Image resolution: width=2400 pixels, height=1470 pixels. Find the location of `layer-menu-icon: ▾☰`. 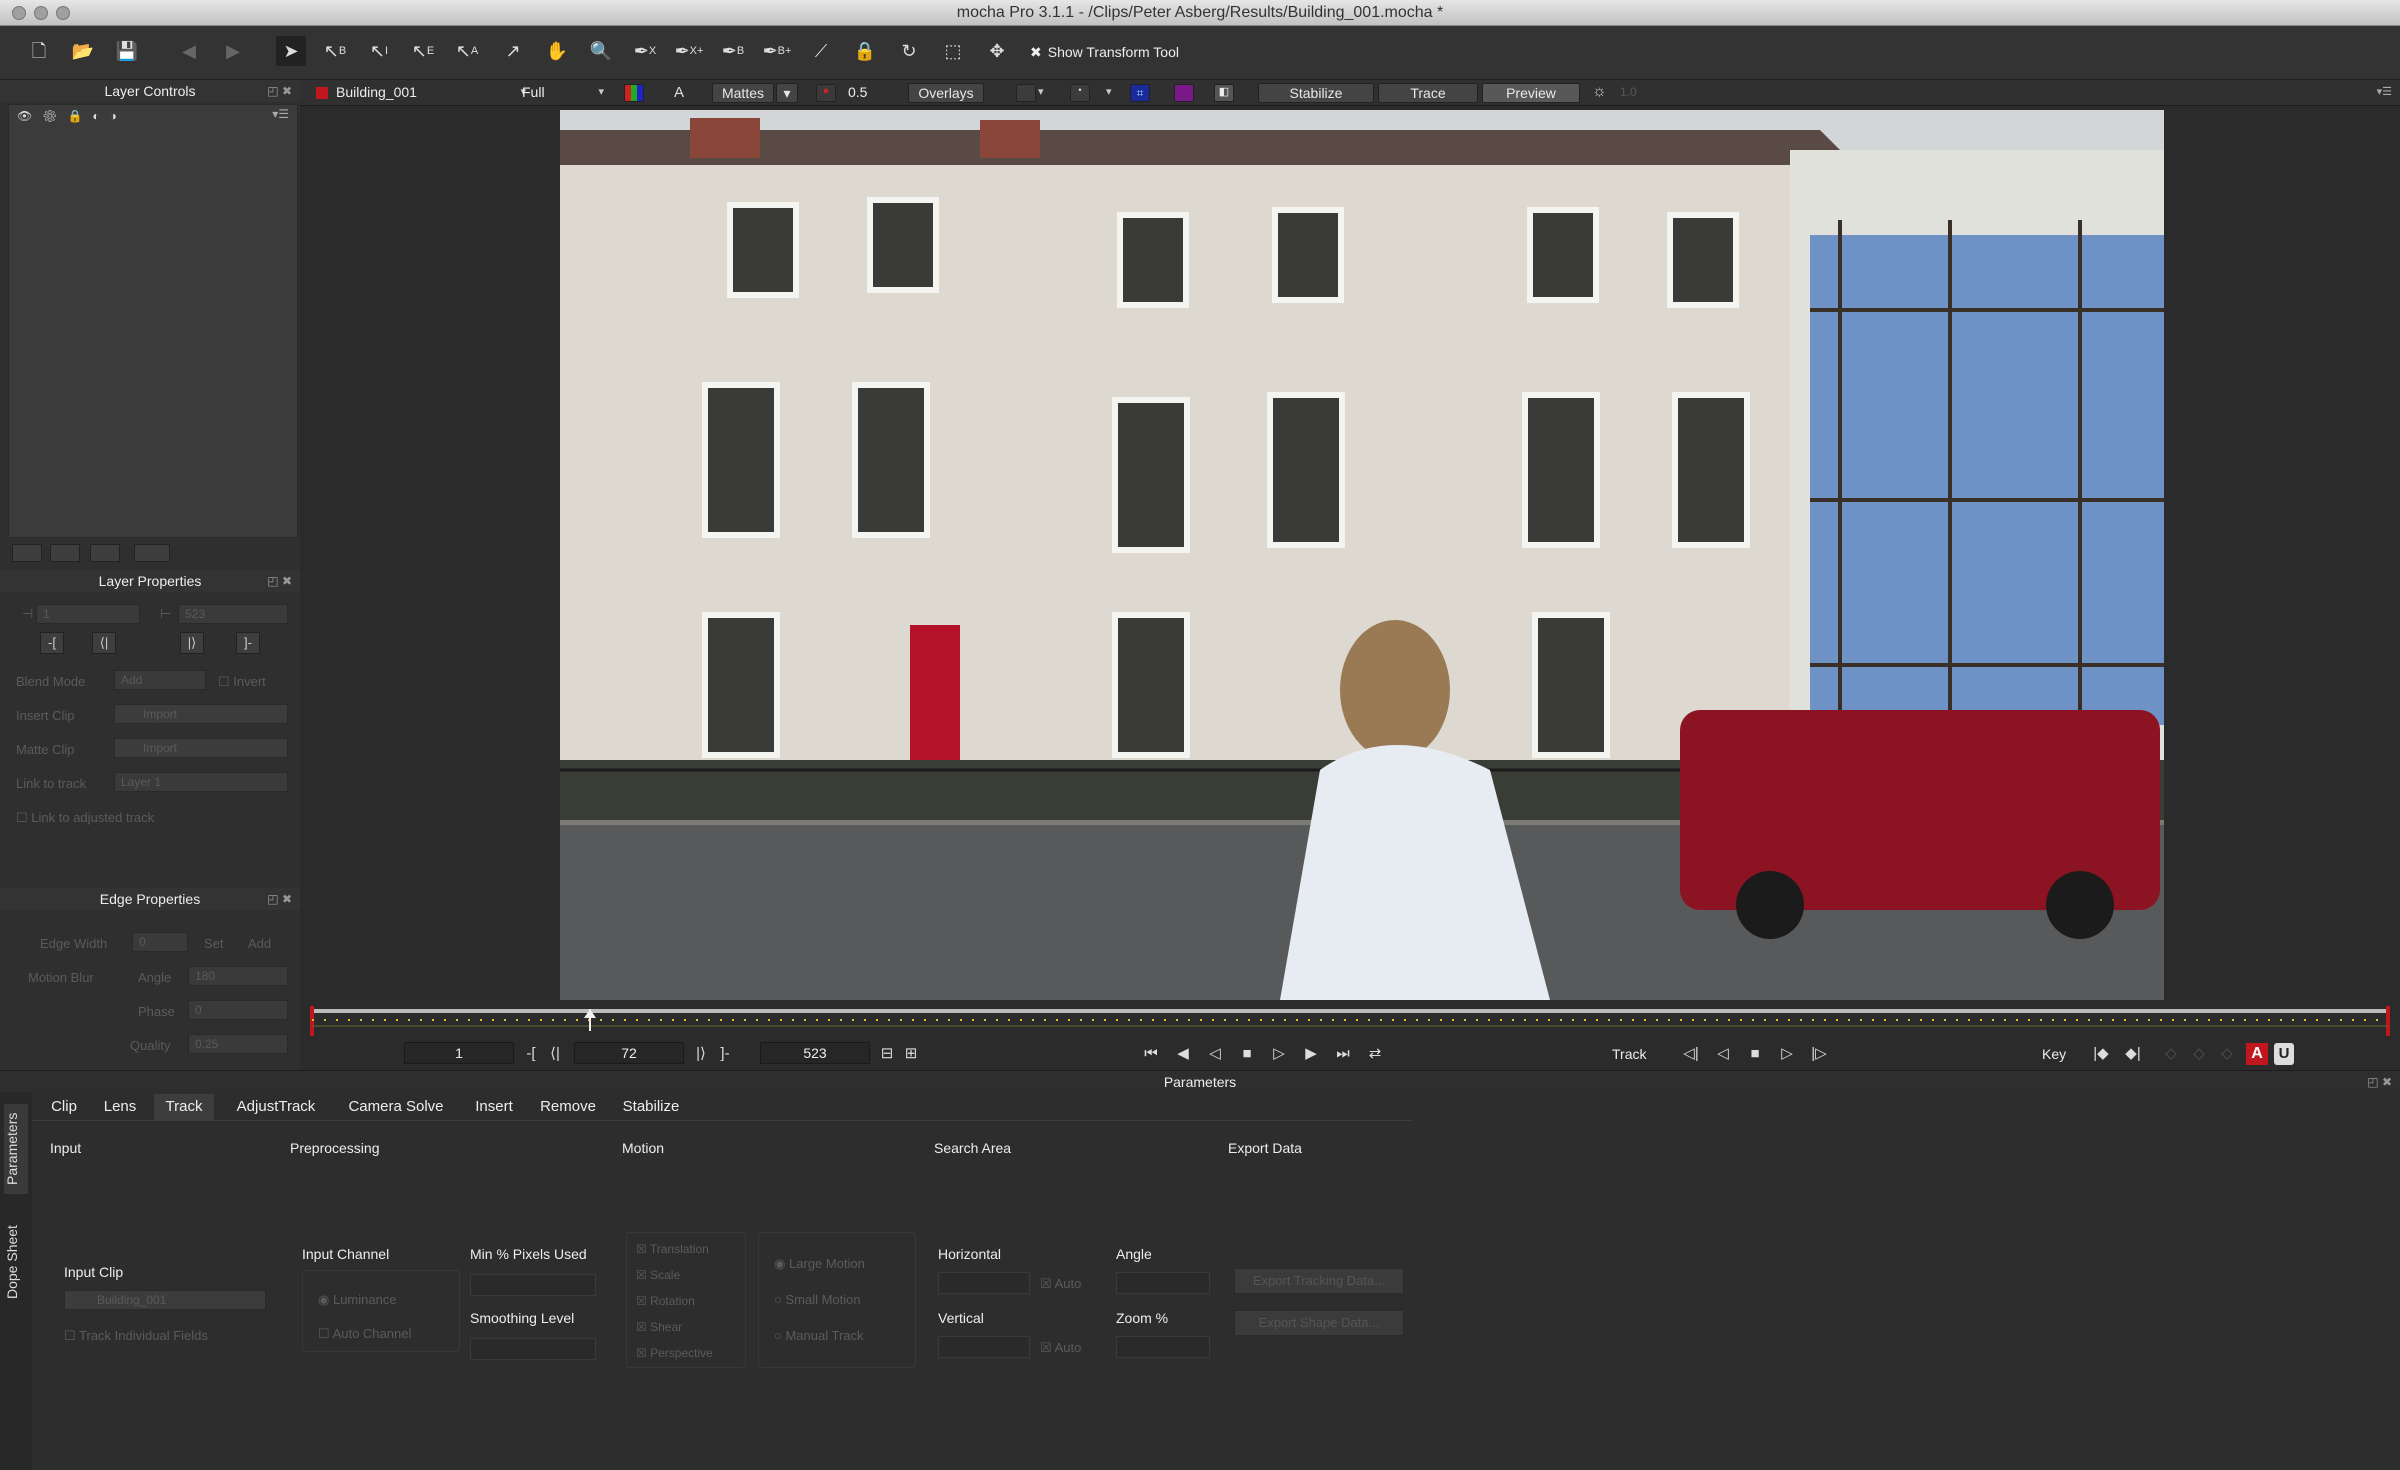

layer-menu-icon: ▾☰ is located at coordinates (280, 114).